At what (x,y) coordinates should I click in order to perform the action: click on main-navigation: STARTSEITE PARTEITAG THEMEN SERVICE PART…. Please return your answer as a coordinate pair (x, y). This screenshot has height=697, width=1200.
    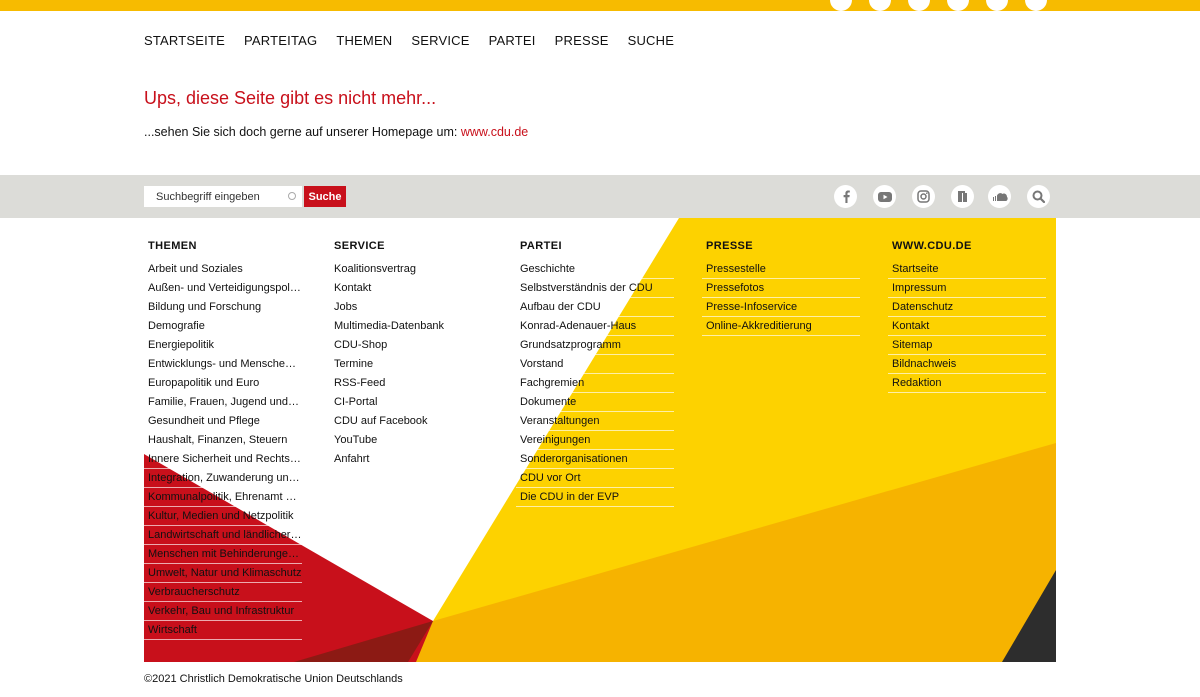
    Looking at the image, I should click on (409, 40).